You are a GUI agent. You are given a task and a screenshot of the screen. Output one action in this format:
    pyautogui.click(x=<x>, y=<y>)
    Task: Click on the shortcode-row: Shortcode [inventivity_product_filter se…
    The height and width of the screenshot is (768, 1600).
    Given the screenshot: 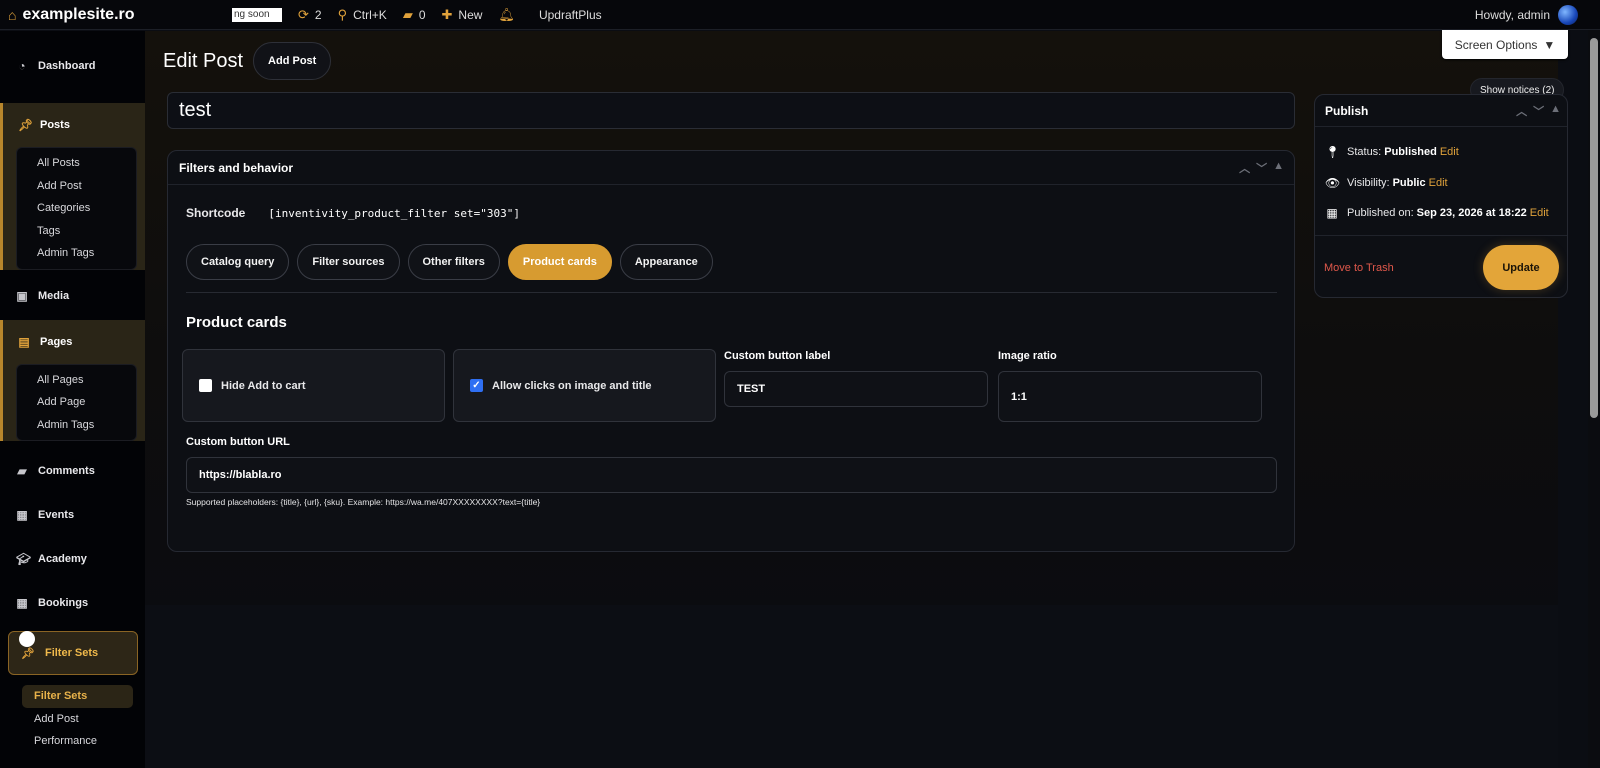 What is the action you would take?
    pyautogui.click(x=353, y=213)
    